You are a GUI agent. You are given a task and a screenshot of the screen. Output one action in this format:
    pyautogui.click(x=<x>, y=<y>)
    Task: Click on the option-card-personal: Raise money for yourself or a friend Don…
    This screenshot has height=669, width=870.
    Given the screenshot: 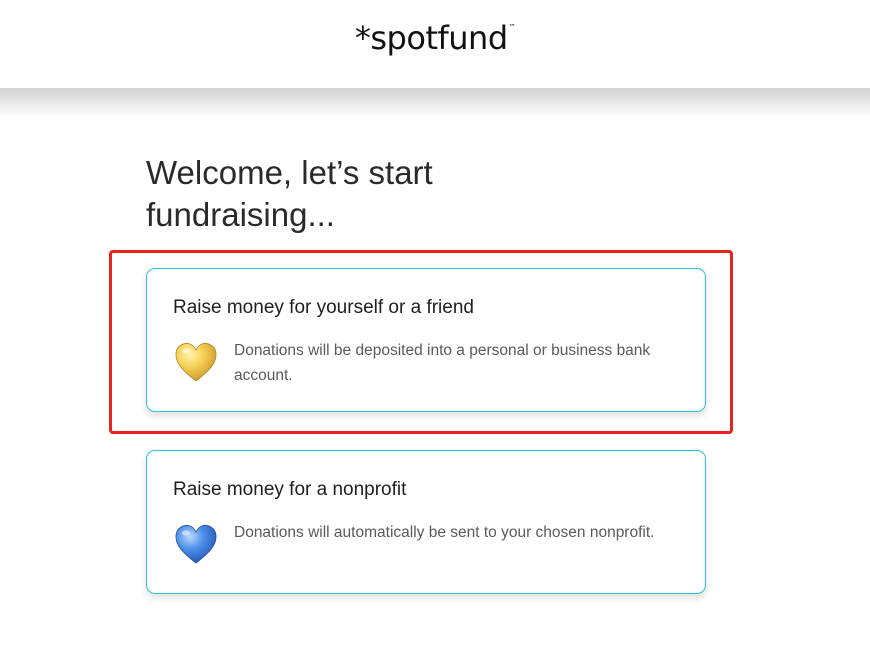 What is the action you would take?
    pyautogui.click(x=426, y=340)
    